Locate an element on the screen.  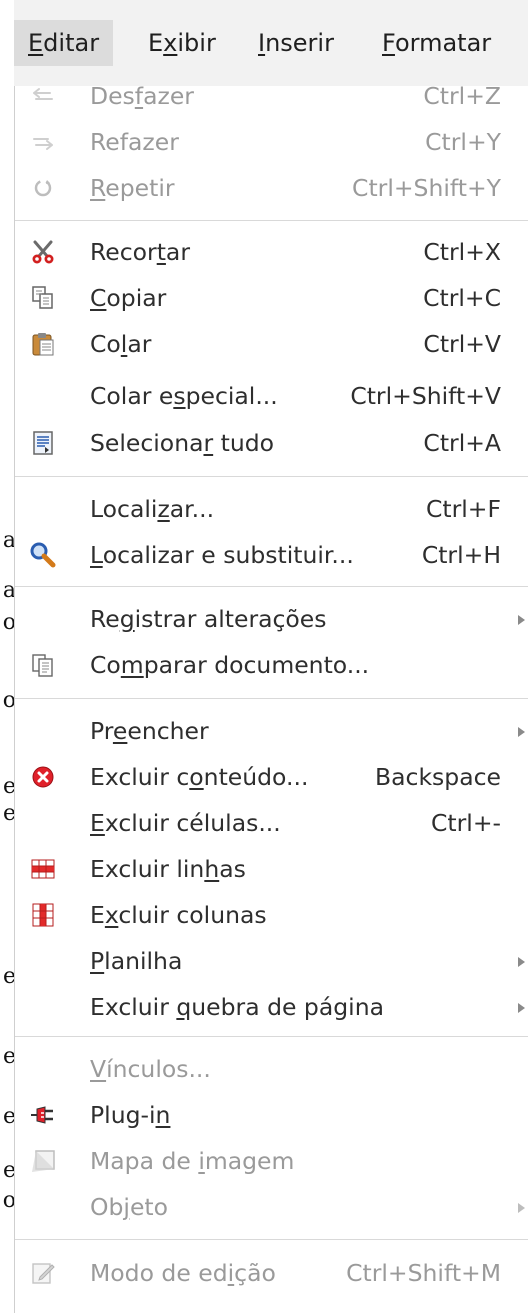
find-replace-icon is located at coordinates (43, 555).